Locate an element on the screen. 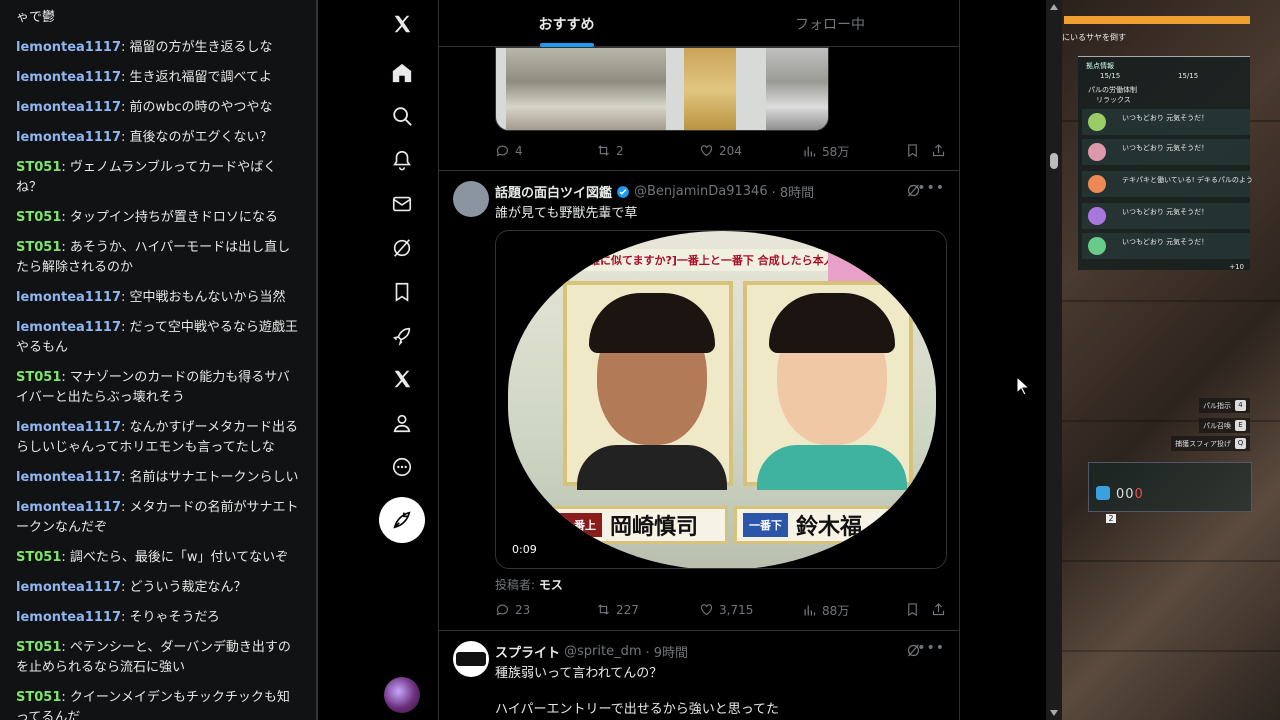  tweet-handle: @sprite_dm is located at coordinates (603, 651).